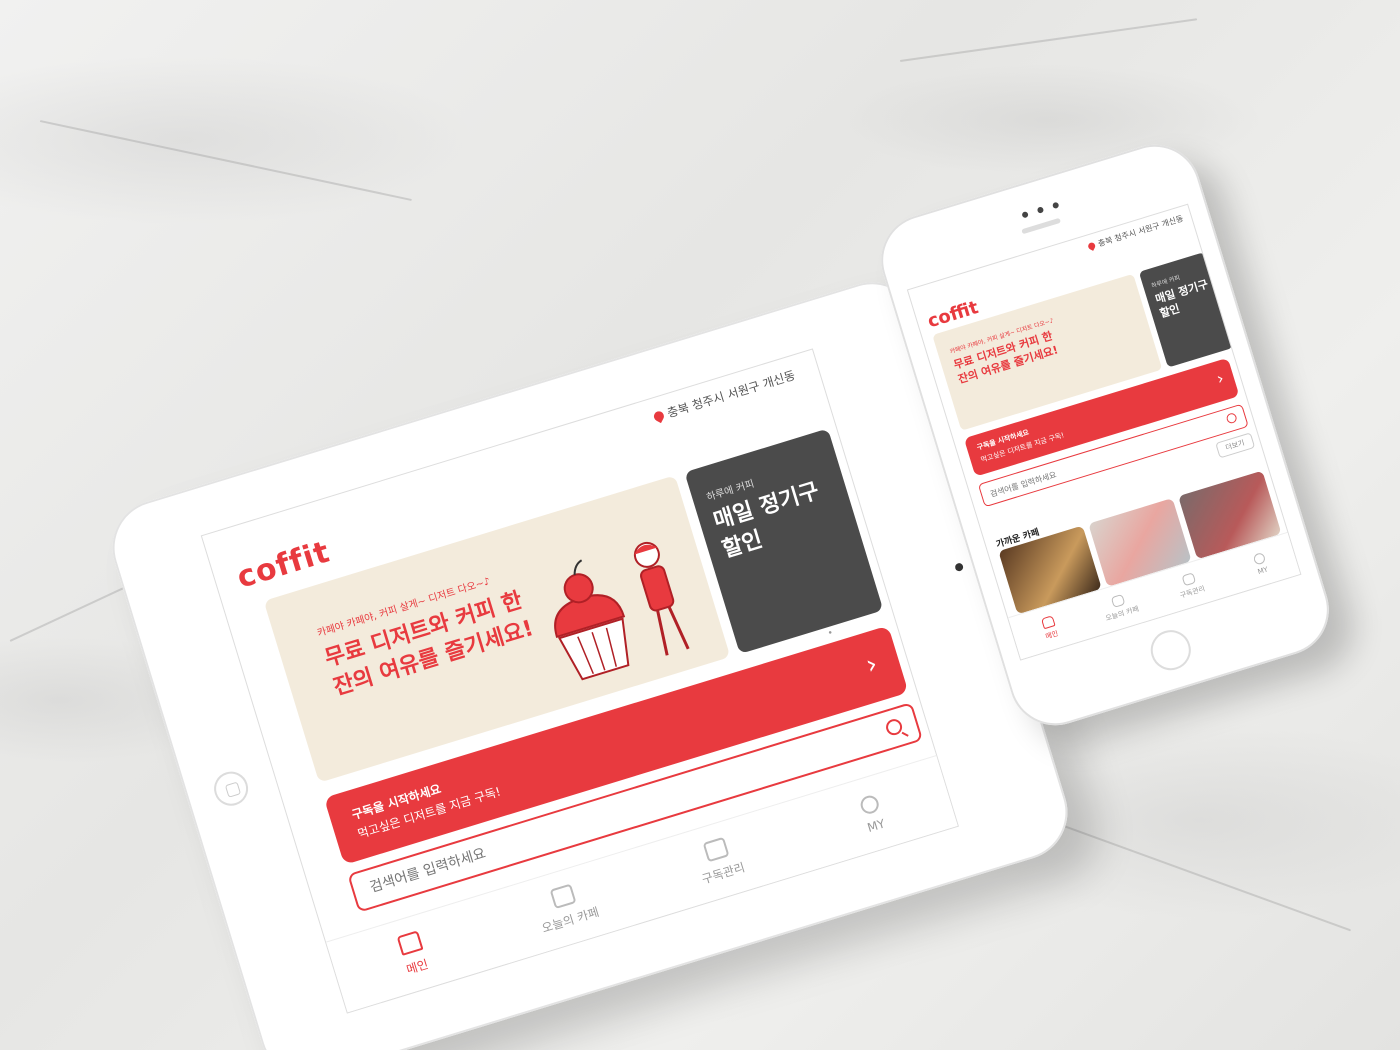 The height and width of the screenshot is (1050, 1400). Describe the element at coordinates (1040, 210) in the screenshot. I see `phone-sensors` at that location.